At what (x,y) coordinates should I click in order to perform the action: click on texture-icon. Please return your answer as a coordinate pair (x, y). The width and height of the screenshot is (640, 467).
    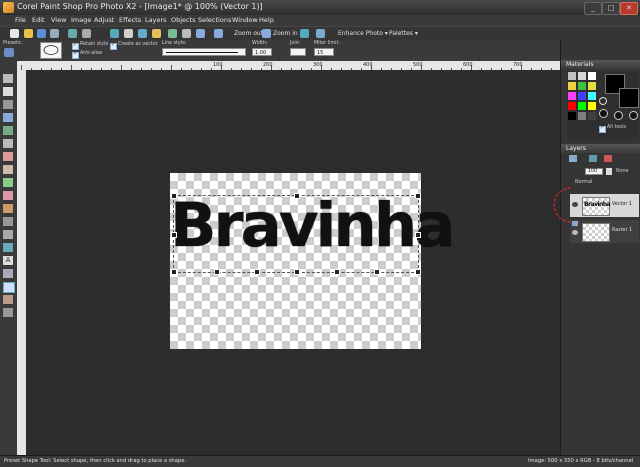
    Looking at the image, I should click on (618, 115).